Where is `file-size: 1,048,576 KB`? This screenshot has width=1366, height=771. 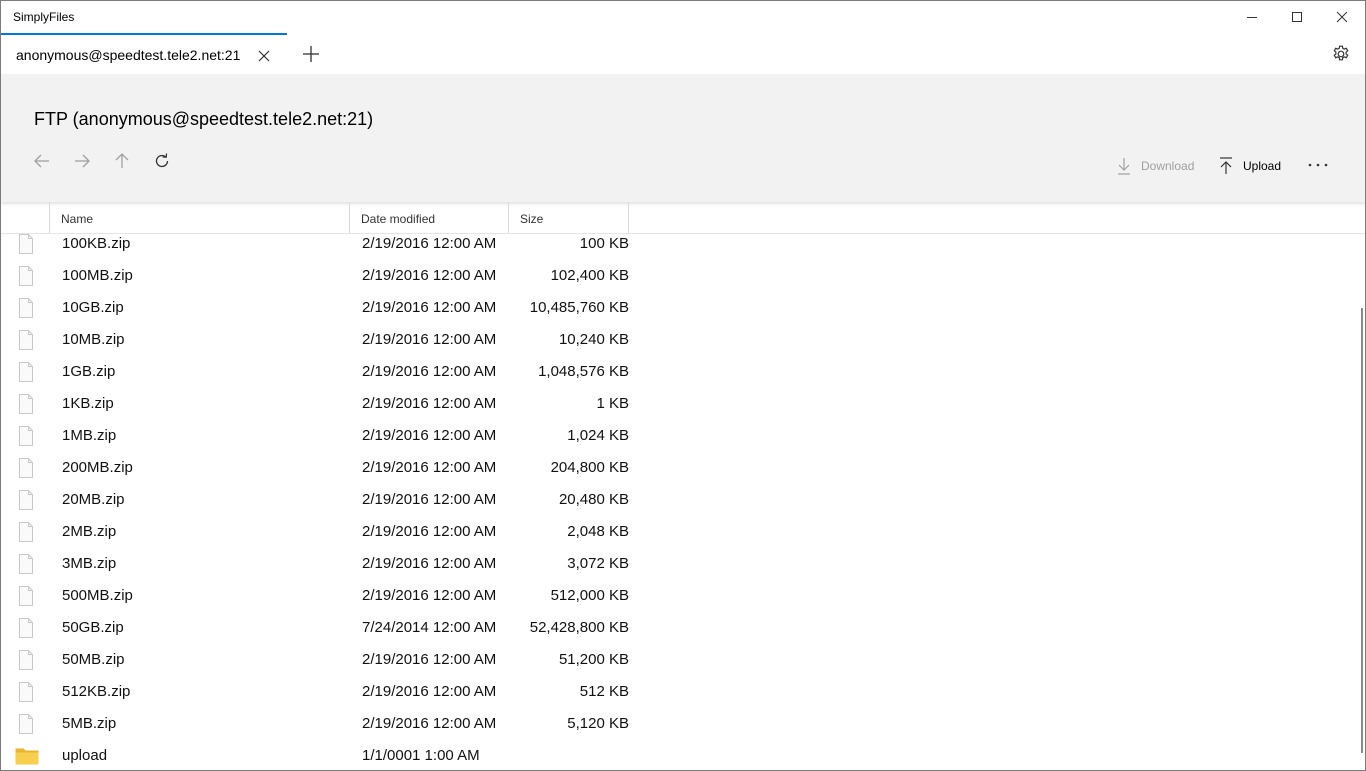 file-size: 1,048,576 KB is located at coordinates (583, 371).